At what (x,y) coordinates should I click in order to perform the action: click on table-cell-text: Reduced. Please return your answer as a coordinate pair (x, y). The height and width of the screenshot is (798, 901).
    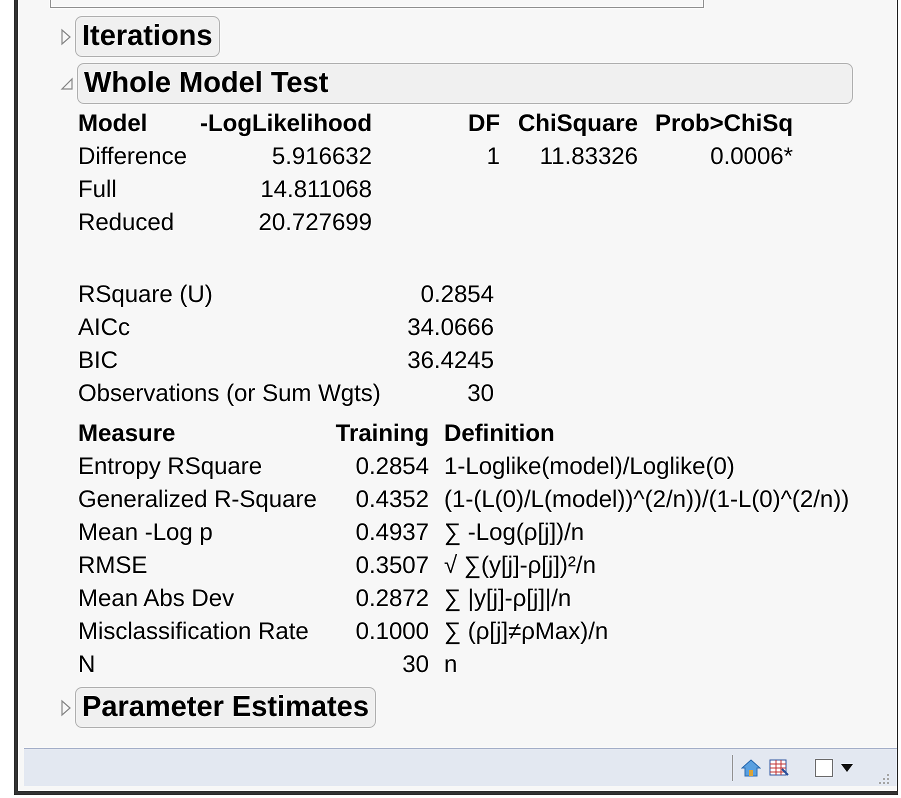
    Looking at the image, I should click on (127, 223).